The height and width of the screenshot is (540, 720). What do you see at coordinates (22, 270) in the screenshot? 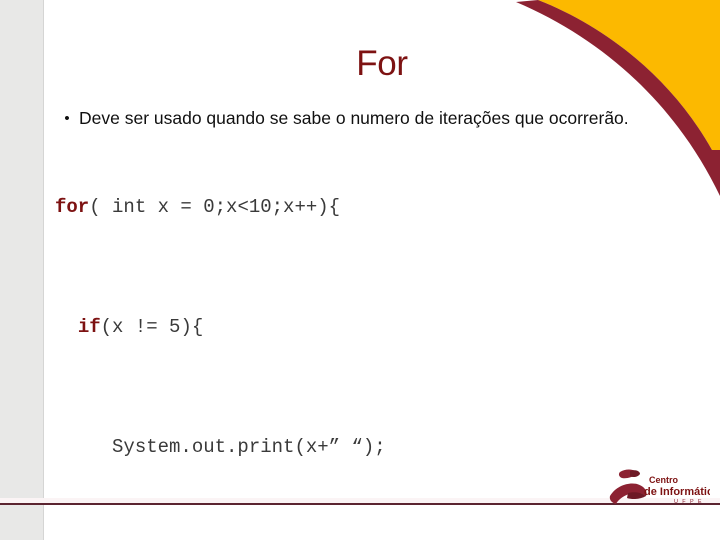
I see `left-gutter` at bounding box center [22, 270].